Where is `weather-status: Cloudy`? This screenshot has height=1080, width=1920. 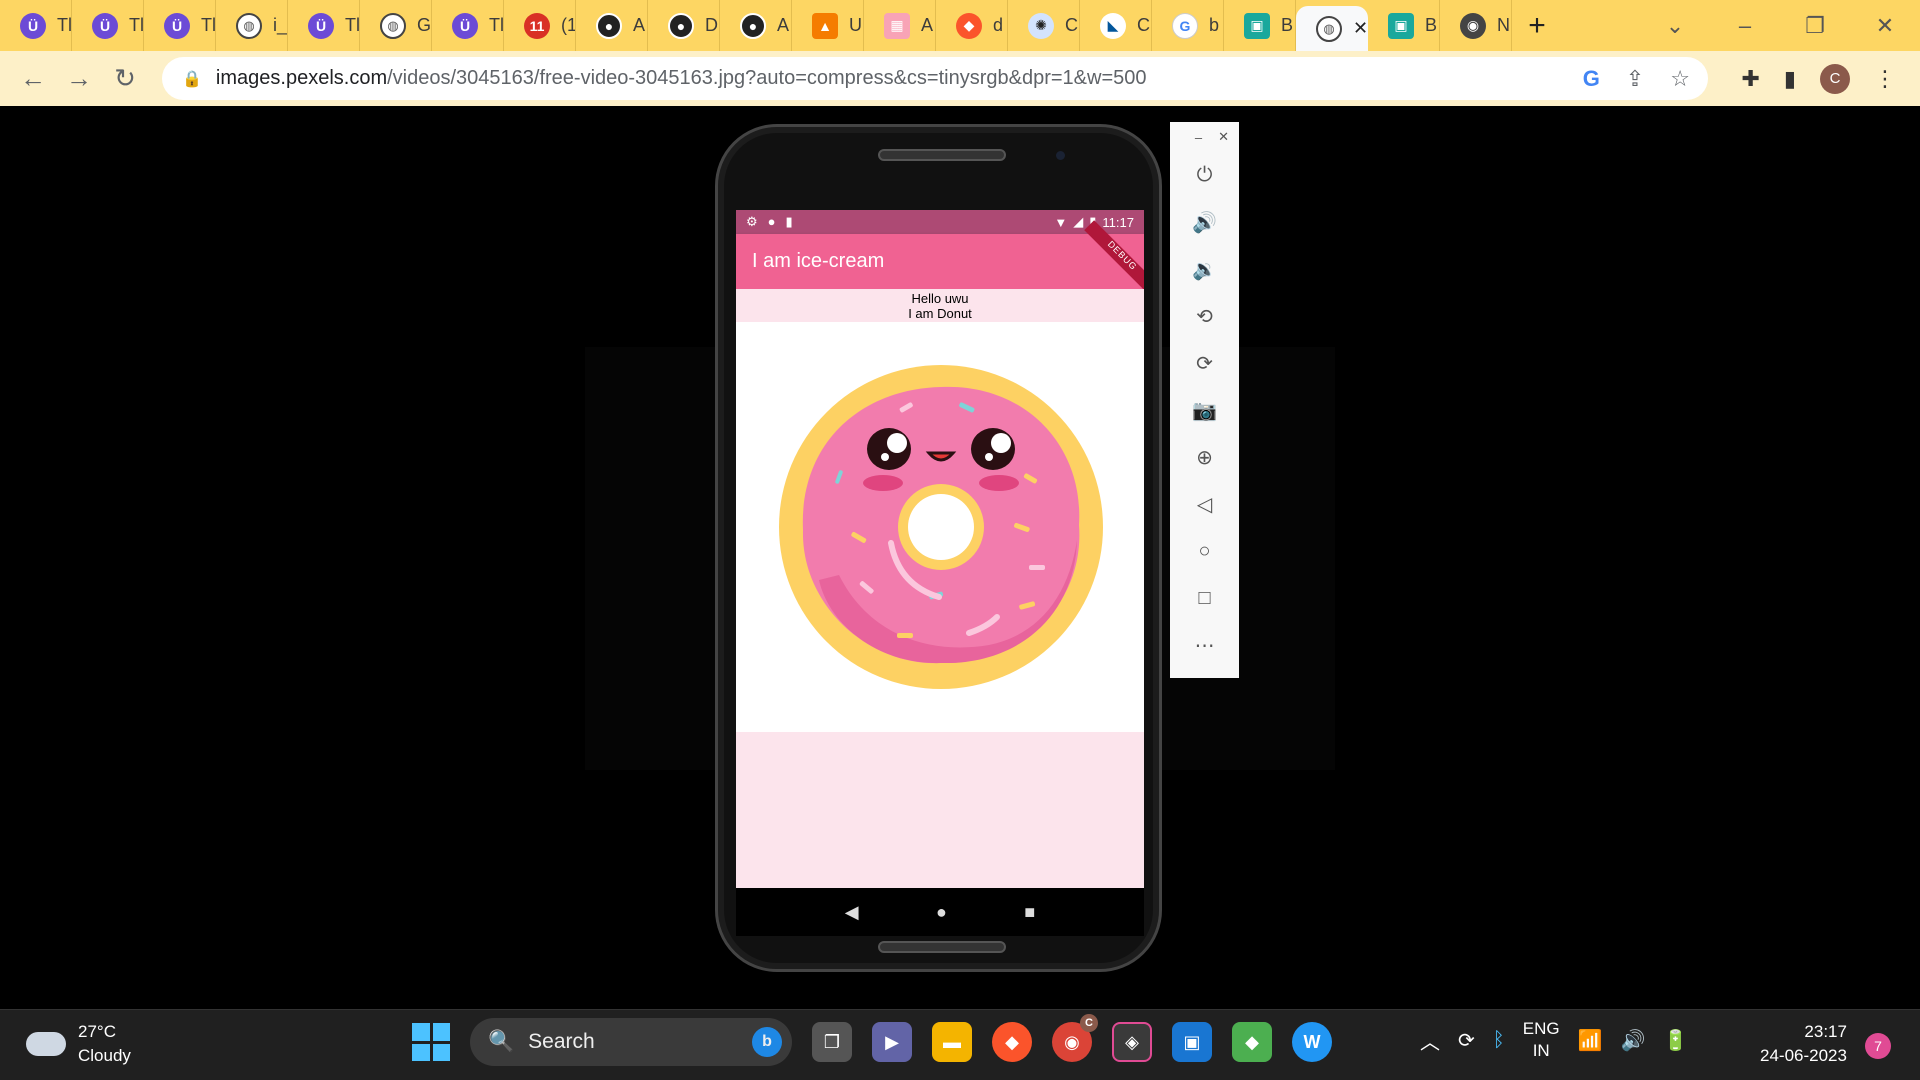 weather-status: Cloudy is located at coordinates (104, 1055).